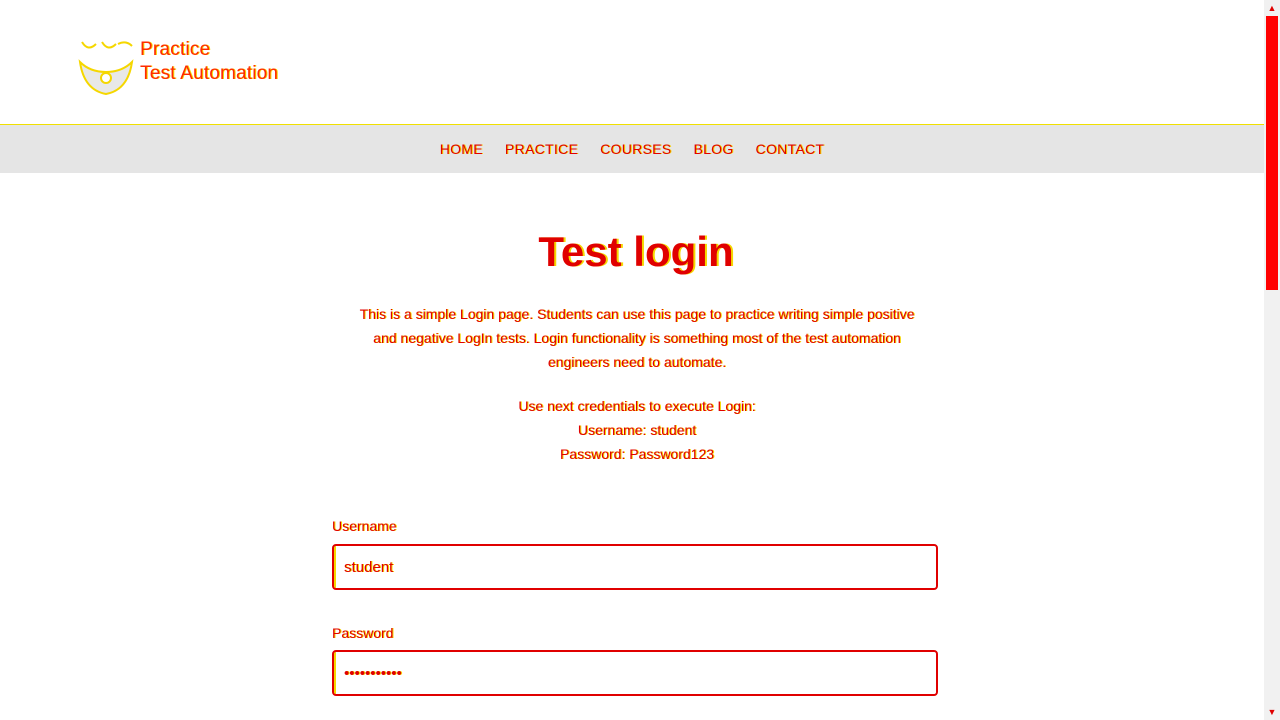 The height and width of the screenshot is (720, 1280). I want to click on nav-item-contact: CONTACT, so click(790, 149).